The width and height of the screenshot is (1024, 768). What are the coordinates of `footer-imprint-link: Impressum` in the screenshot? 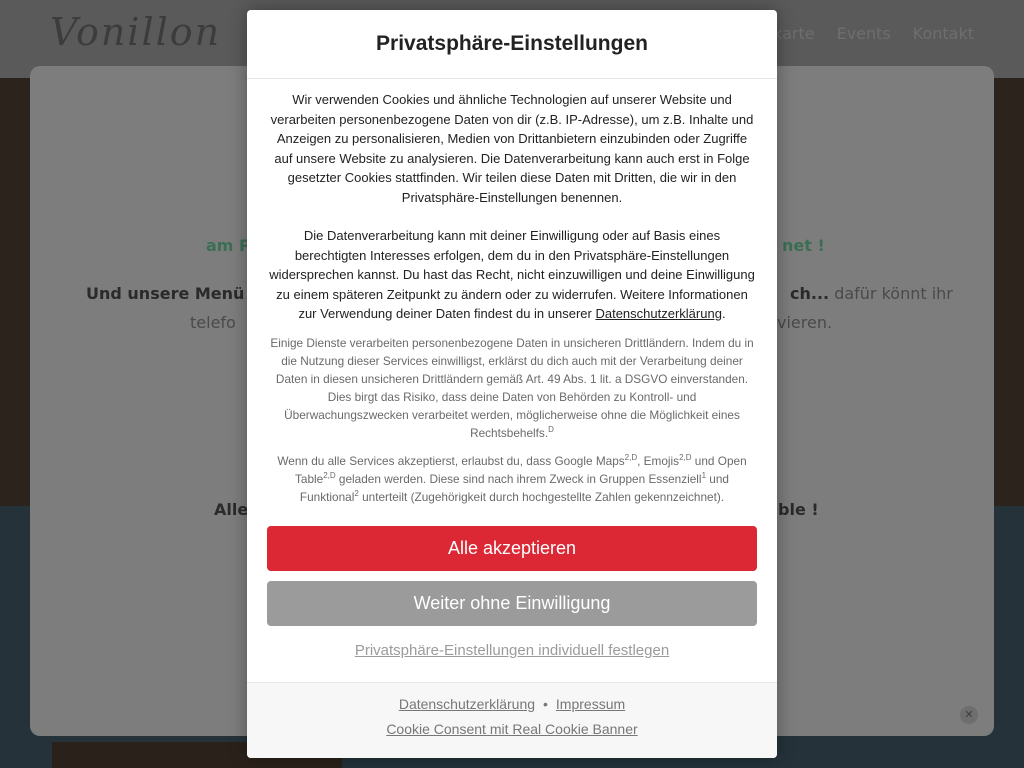 It's located at (590, 704).